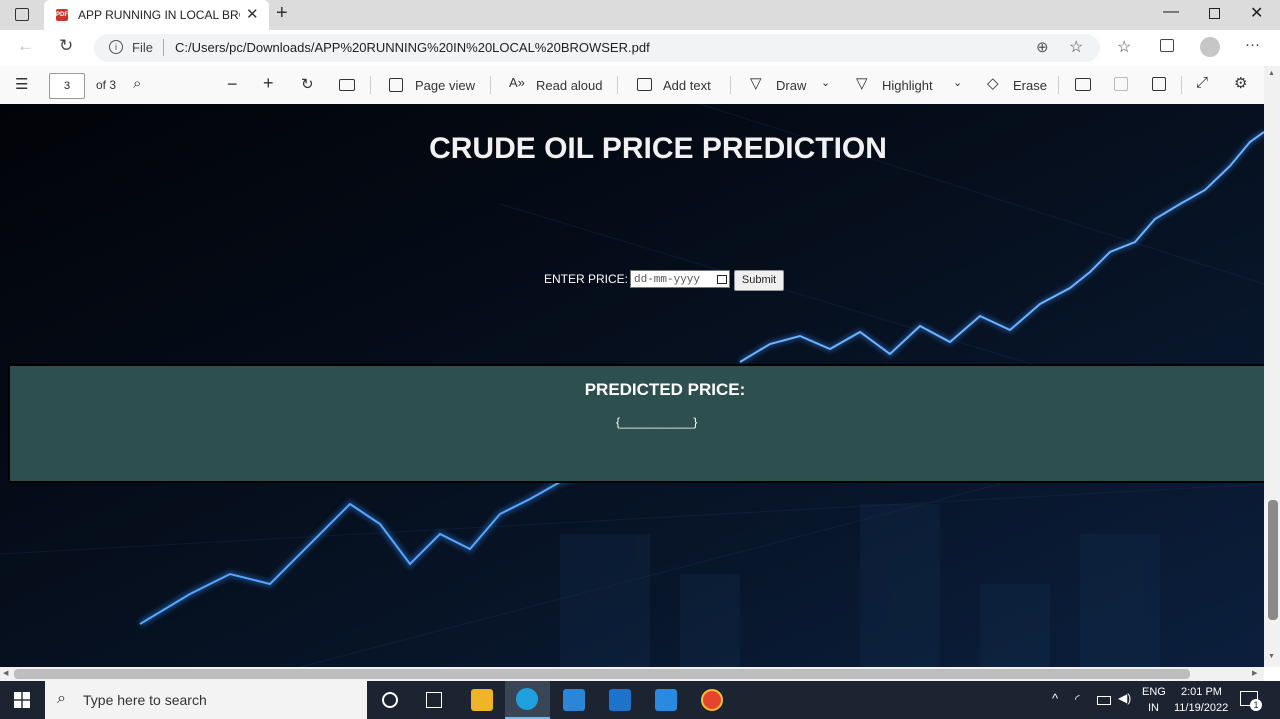 This screenshot has height=719, width=1280. I want to click on page-view-button: Page view, so click(445, 85).